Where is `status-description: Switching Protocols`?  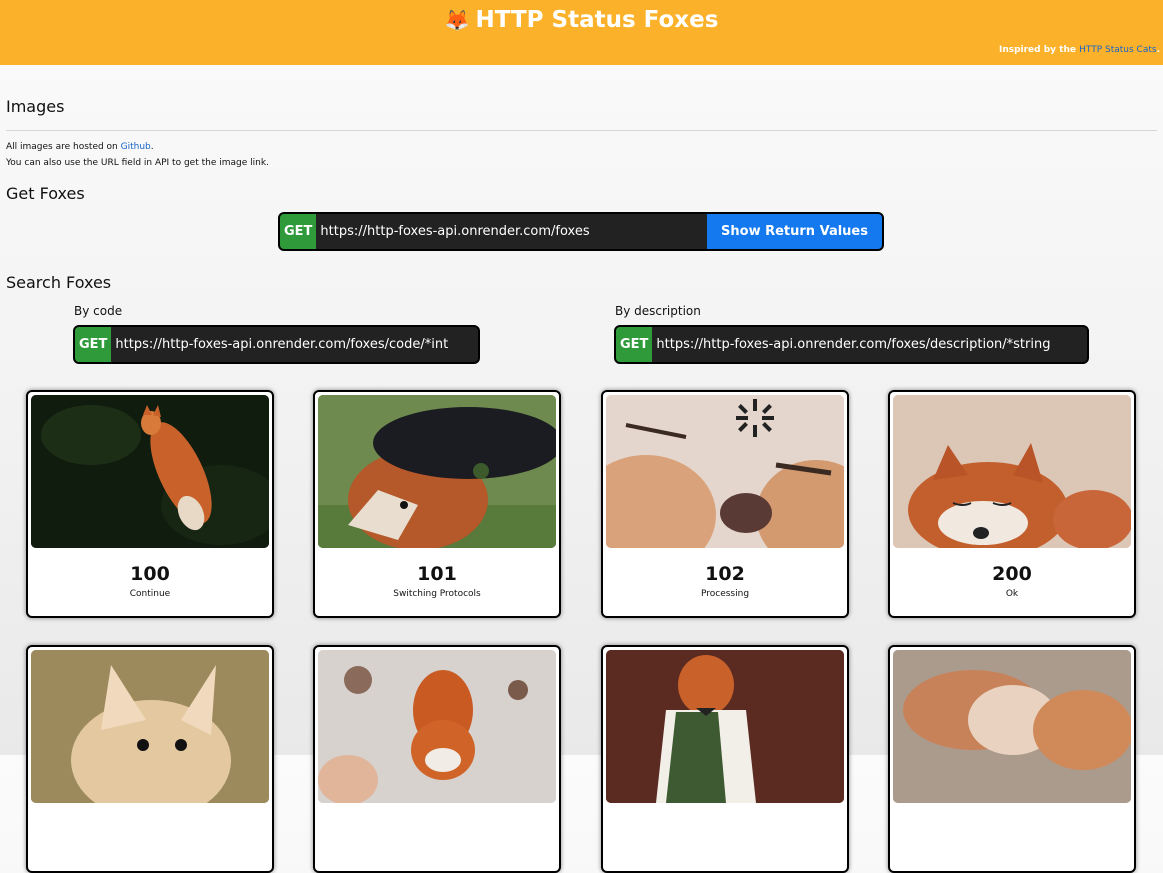
status-description: Switching Protocols is located at coordinates (437, 594).